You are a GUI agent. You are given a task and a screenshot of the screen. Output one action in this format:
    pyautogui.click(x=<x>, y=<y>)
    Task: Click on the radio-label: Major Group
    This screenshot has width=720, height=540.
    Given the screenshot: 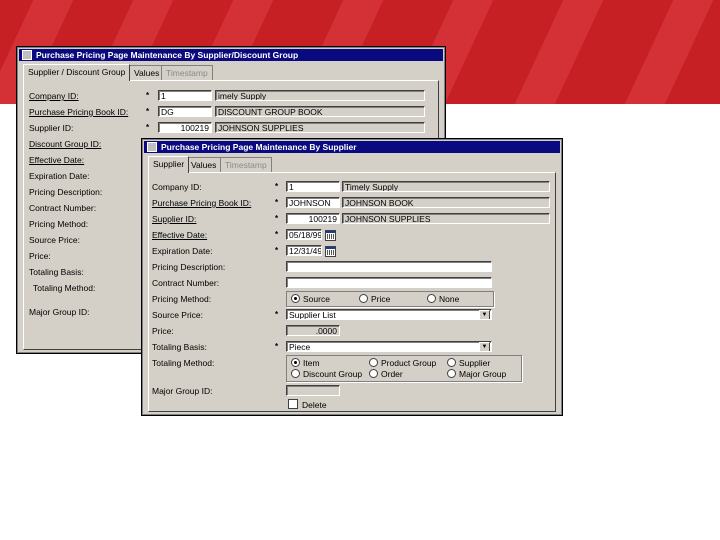 What is the action you would take?
    pyautogui.click(x=483, y=374)
    